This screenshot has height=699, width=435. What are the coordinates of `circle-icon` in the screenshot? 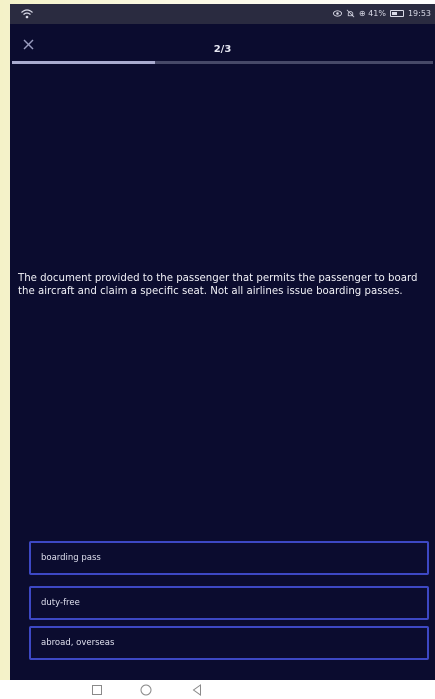 It's located at (146, 690).